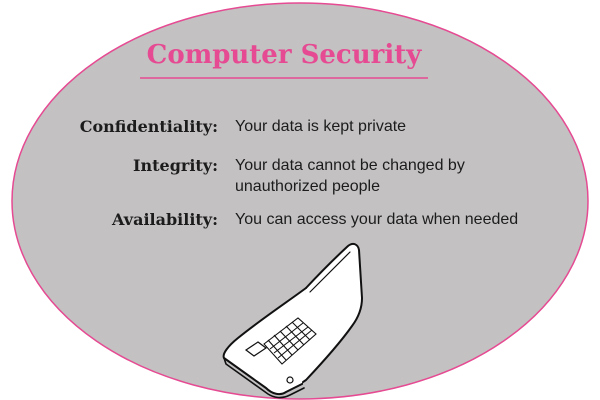  Describe the element at coordinates (331, 313) in the screenshot. I see `laptop-screen` at that location.